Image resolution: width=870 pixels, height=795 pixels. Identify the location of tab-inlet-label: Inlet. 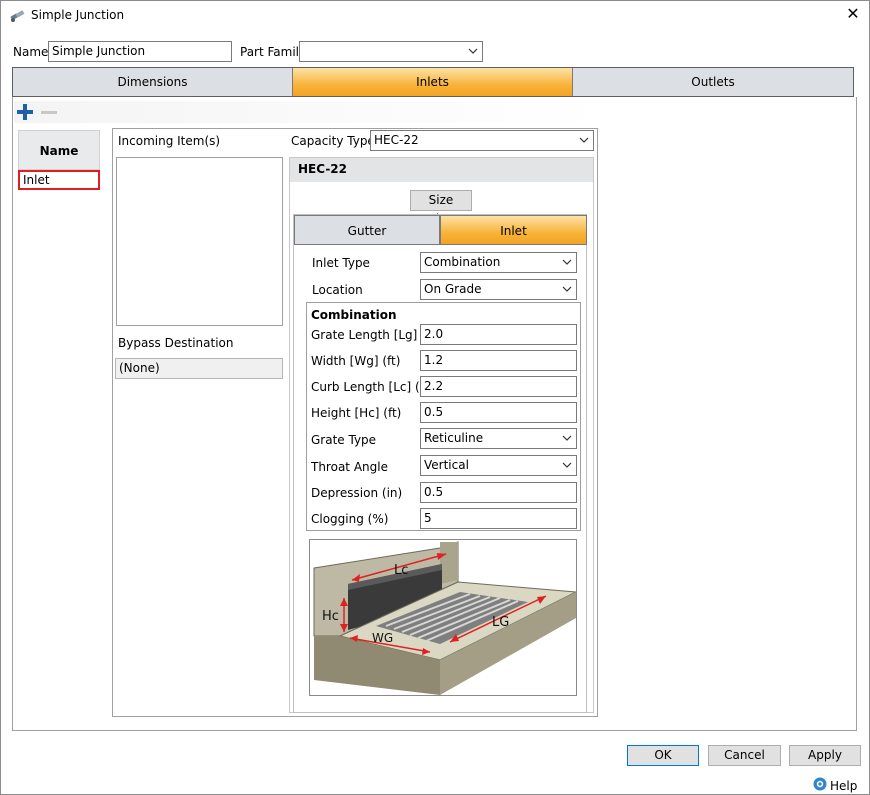
(513, 231).